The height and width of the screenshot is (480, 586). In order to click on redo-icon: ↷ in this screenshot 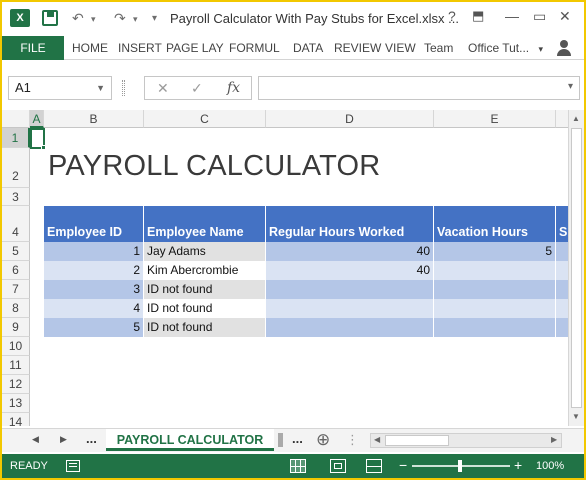, I will do `click(120, 18)`.